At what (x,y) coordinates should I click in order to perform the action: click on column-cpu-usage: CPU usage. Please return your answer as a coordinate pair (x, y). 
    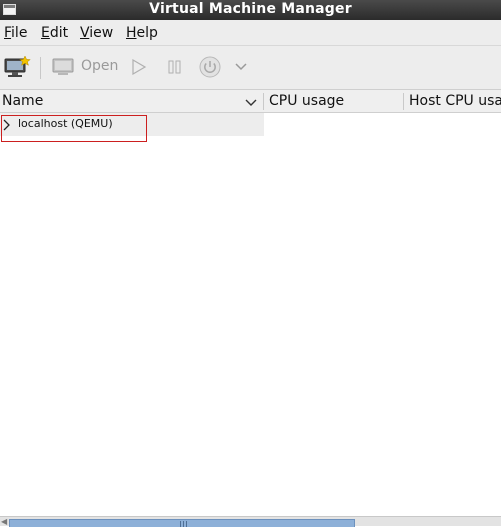
    Looking at the image, I should click on (306, 101).